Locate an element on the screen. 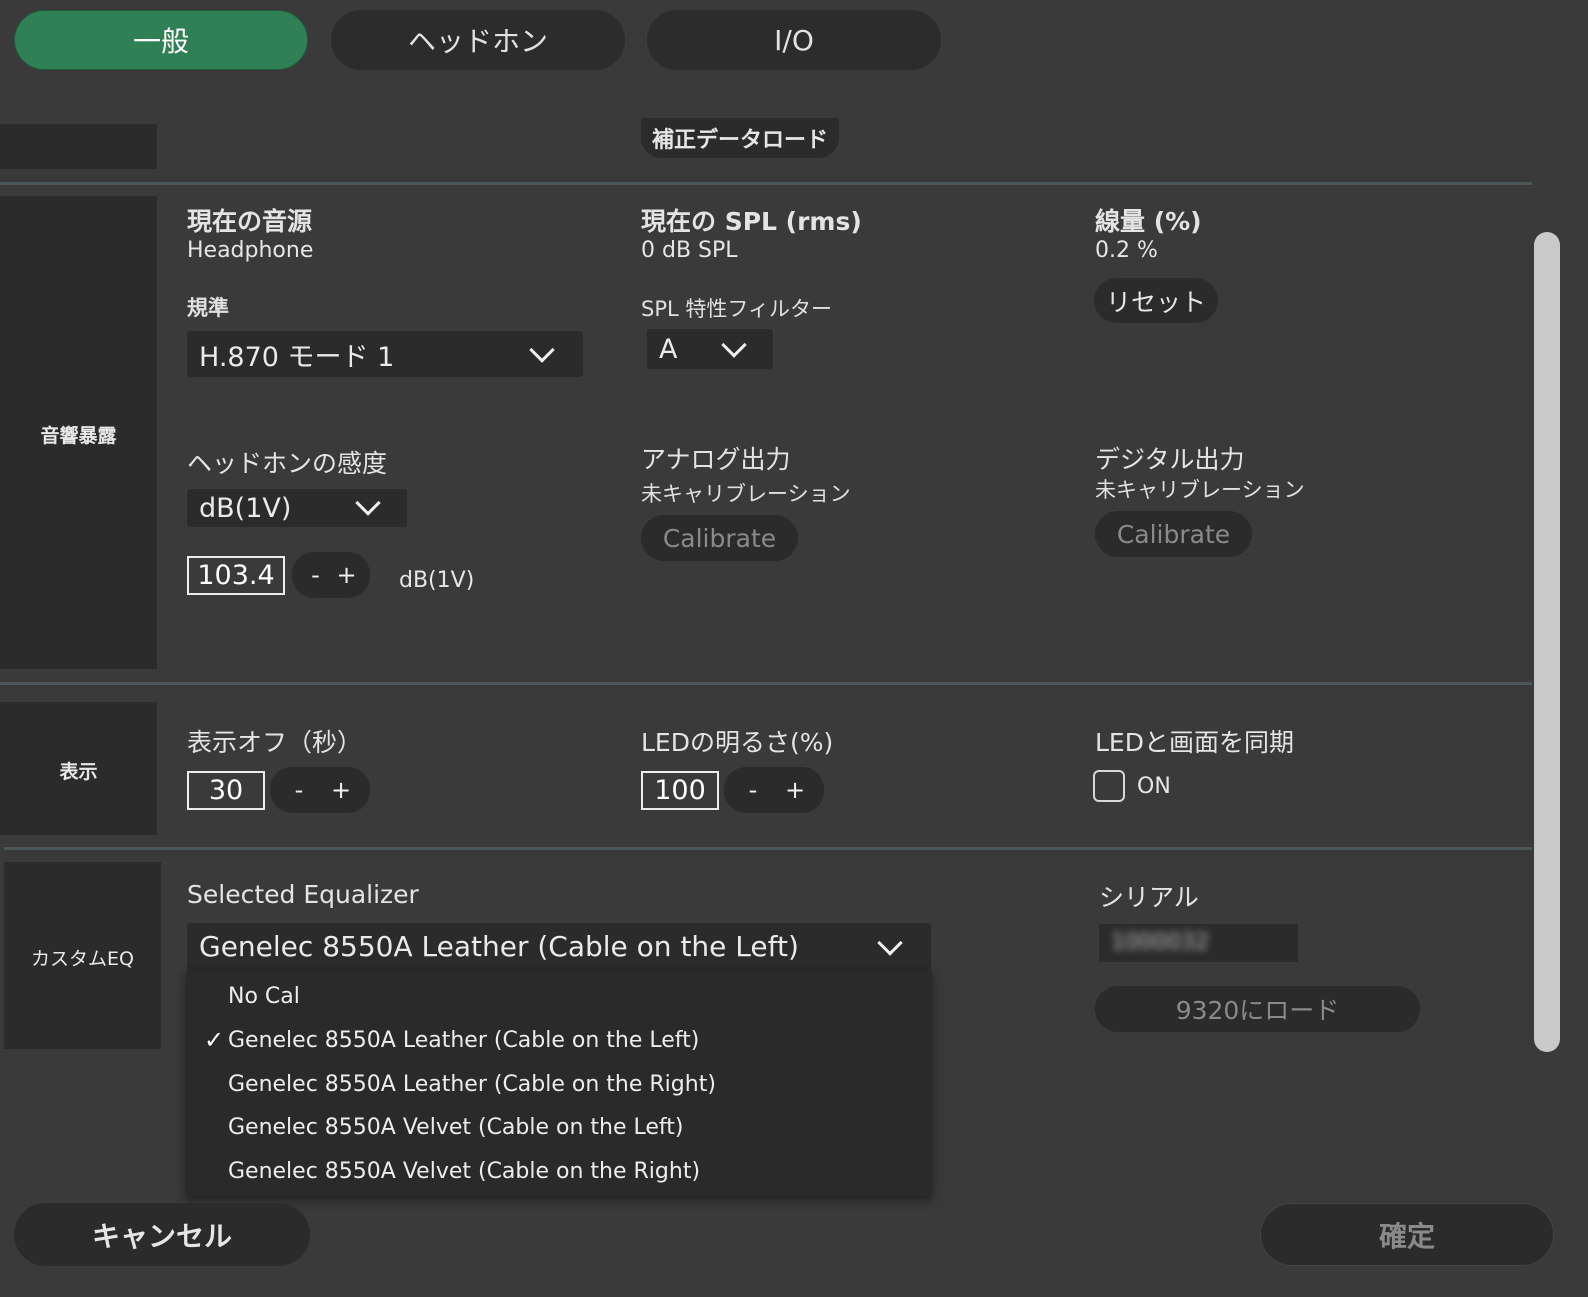 This screenshot has height=1297, width=1588. headphone-sensitivity-label: ヘッドホンの感度 is located at coordinates (287, 463).